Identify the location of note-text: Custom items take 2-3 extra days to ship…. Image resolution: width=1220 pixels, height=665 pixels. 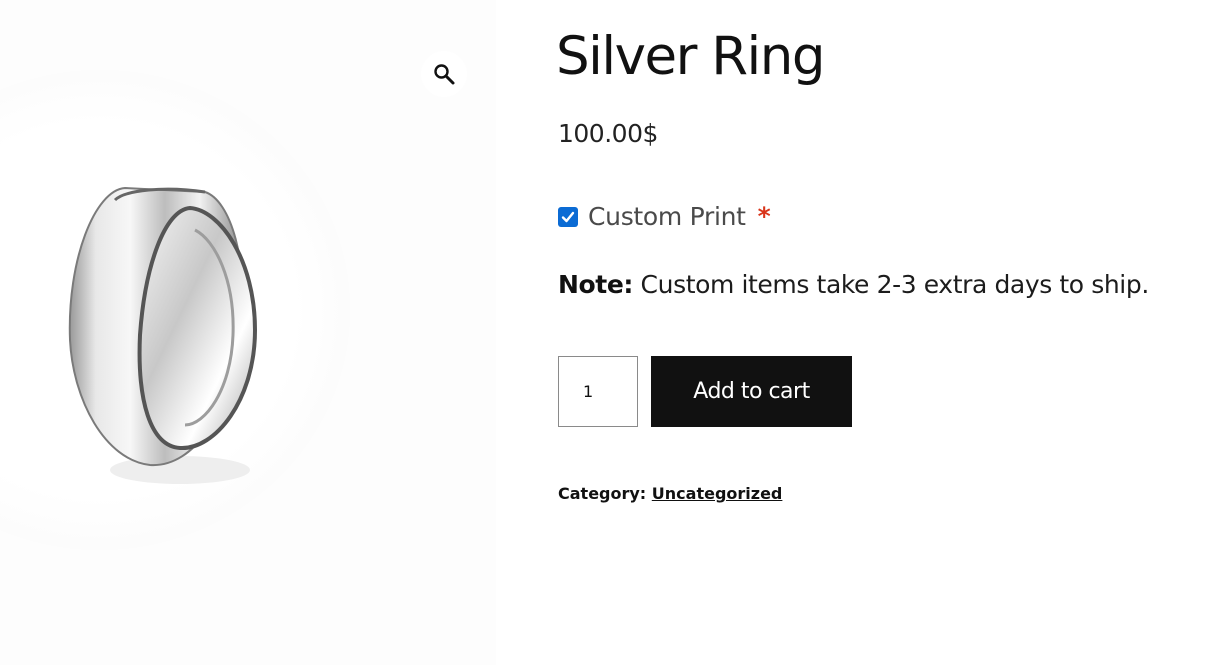
(891, 284).